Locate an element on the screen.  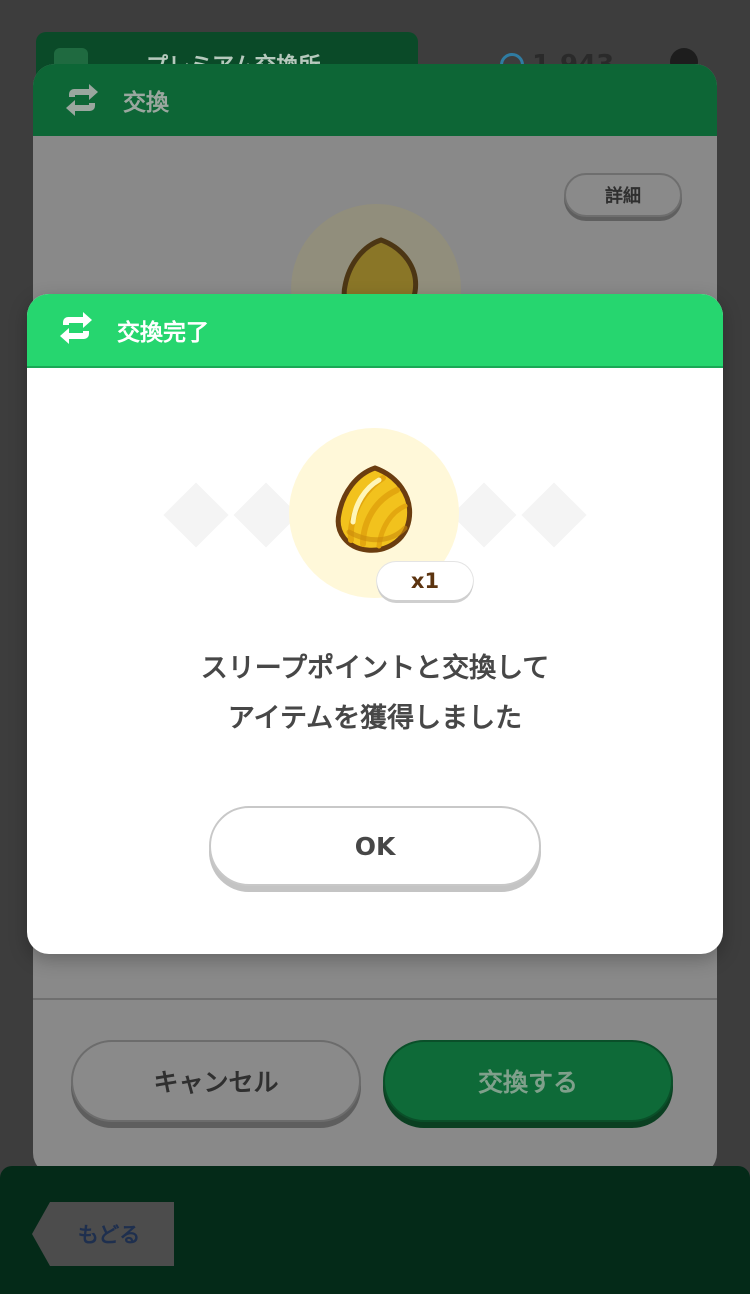
message-line-1: スリープポイントと交換して is located at coordinates (375, 668).